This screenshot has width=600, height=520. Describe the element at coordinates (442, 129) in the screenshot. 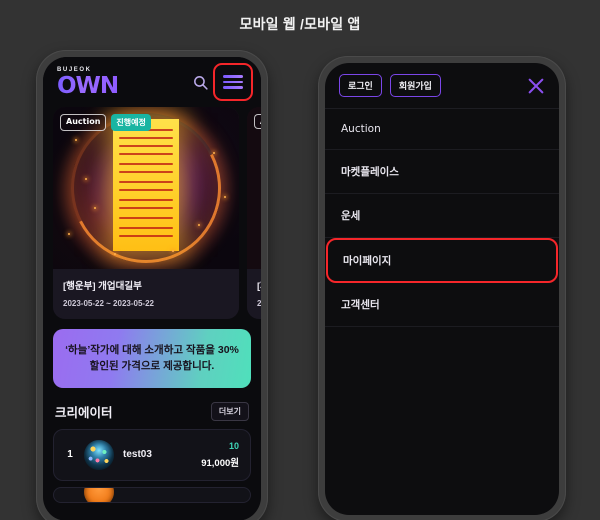

I see `menu-item-auction: Auction` at that location.